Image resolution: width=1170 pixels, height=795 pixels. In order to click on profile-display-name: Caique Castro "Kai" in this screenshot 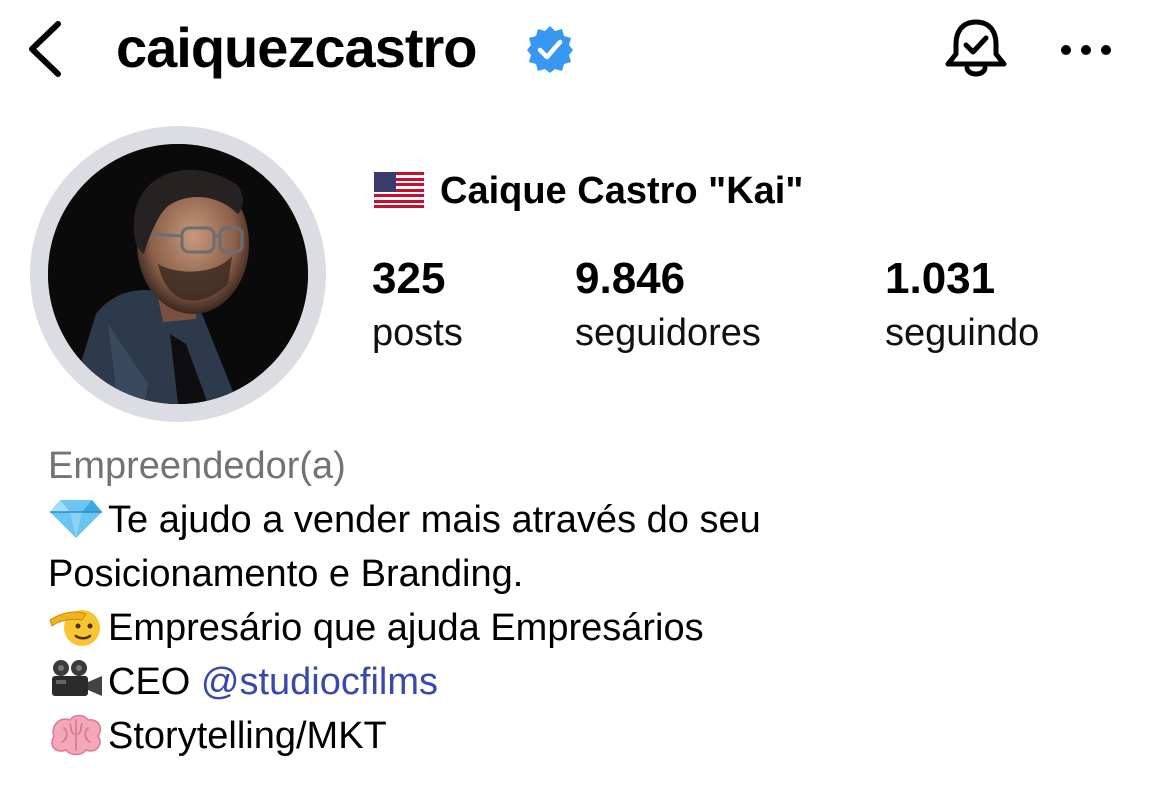, I will do `click(622, 191)`.